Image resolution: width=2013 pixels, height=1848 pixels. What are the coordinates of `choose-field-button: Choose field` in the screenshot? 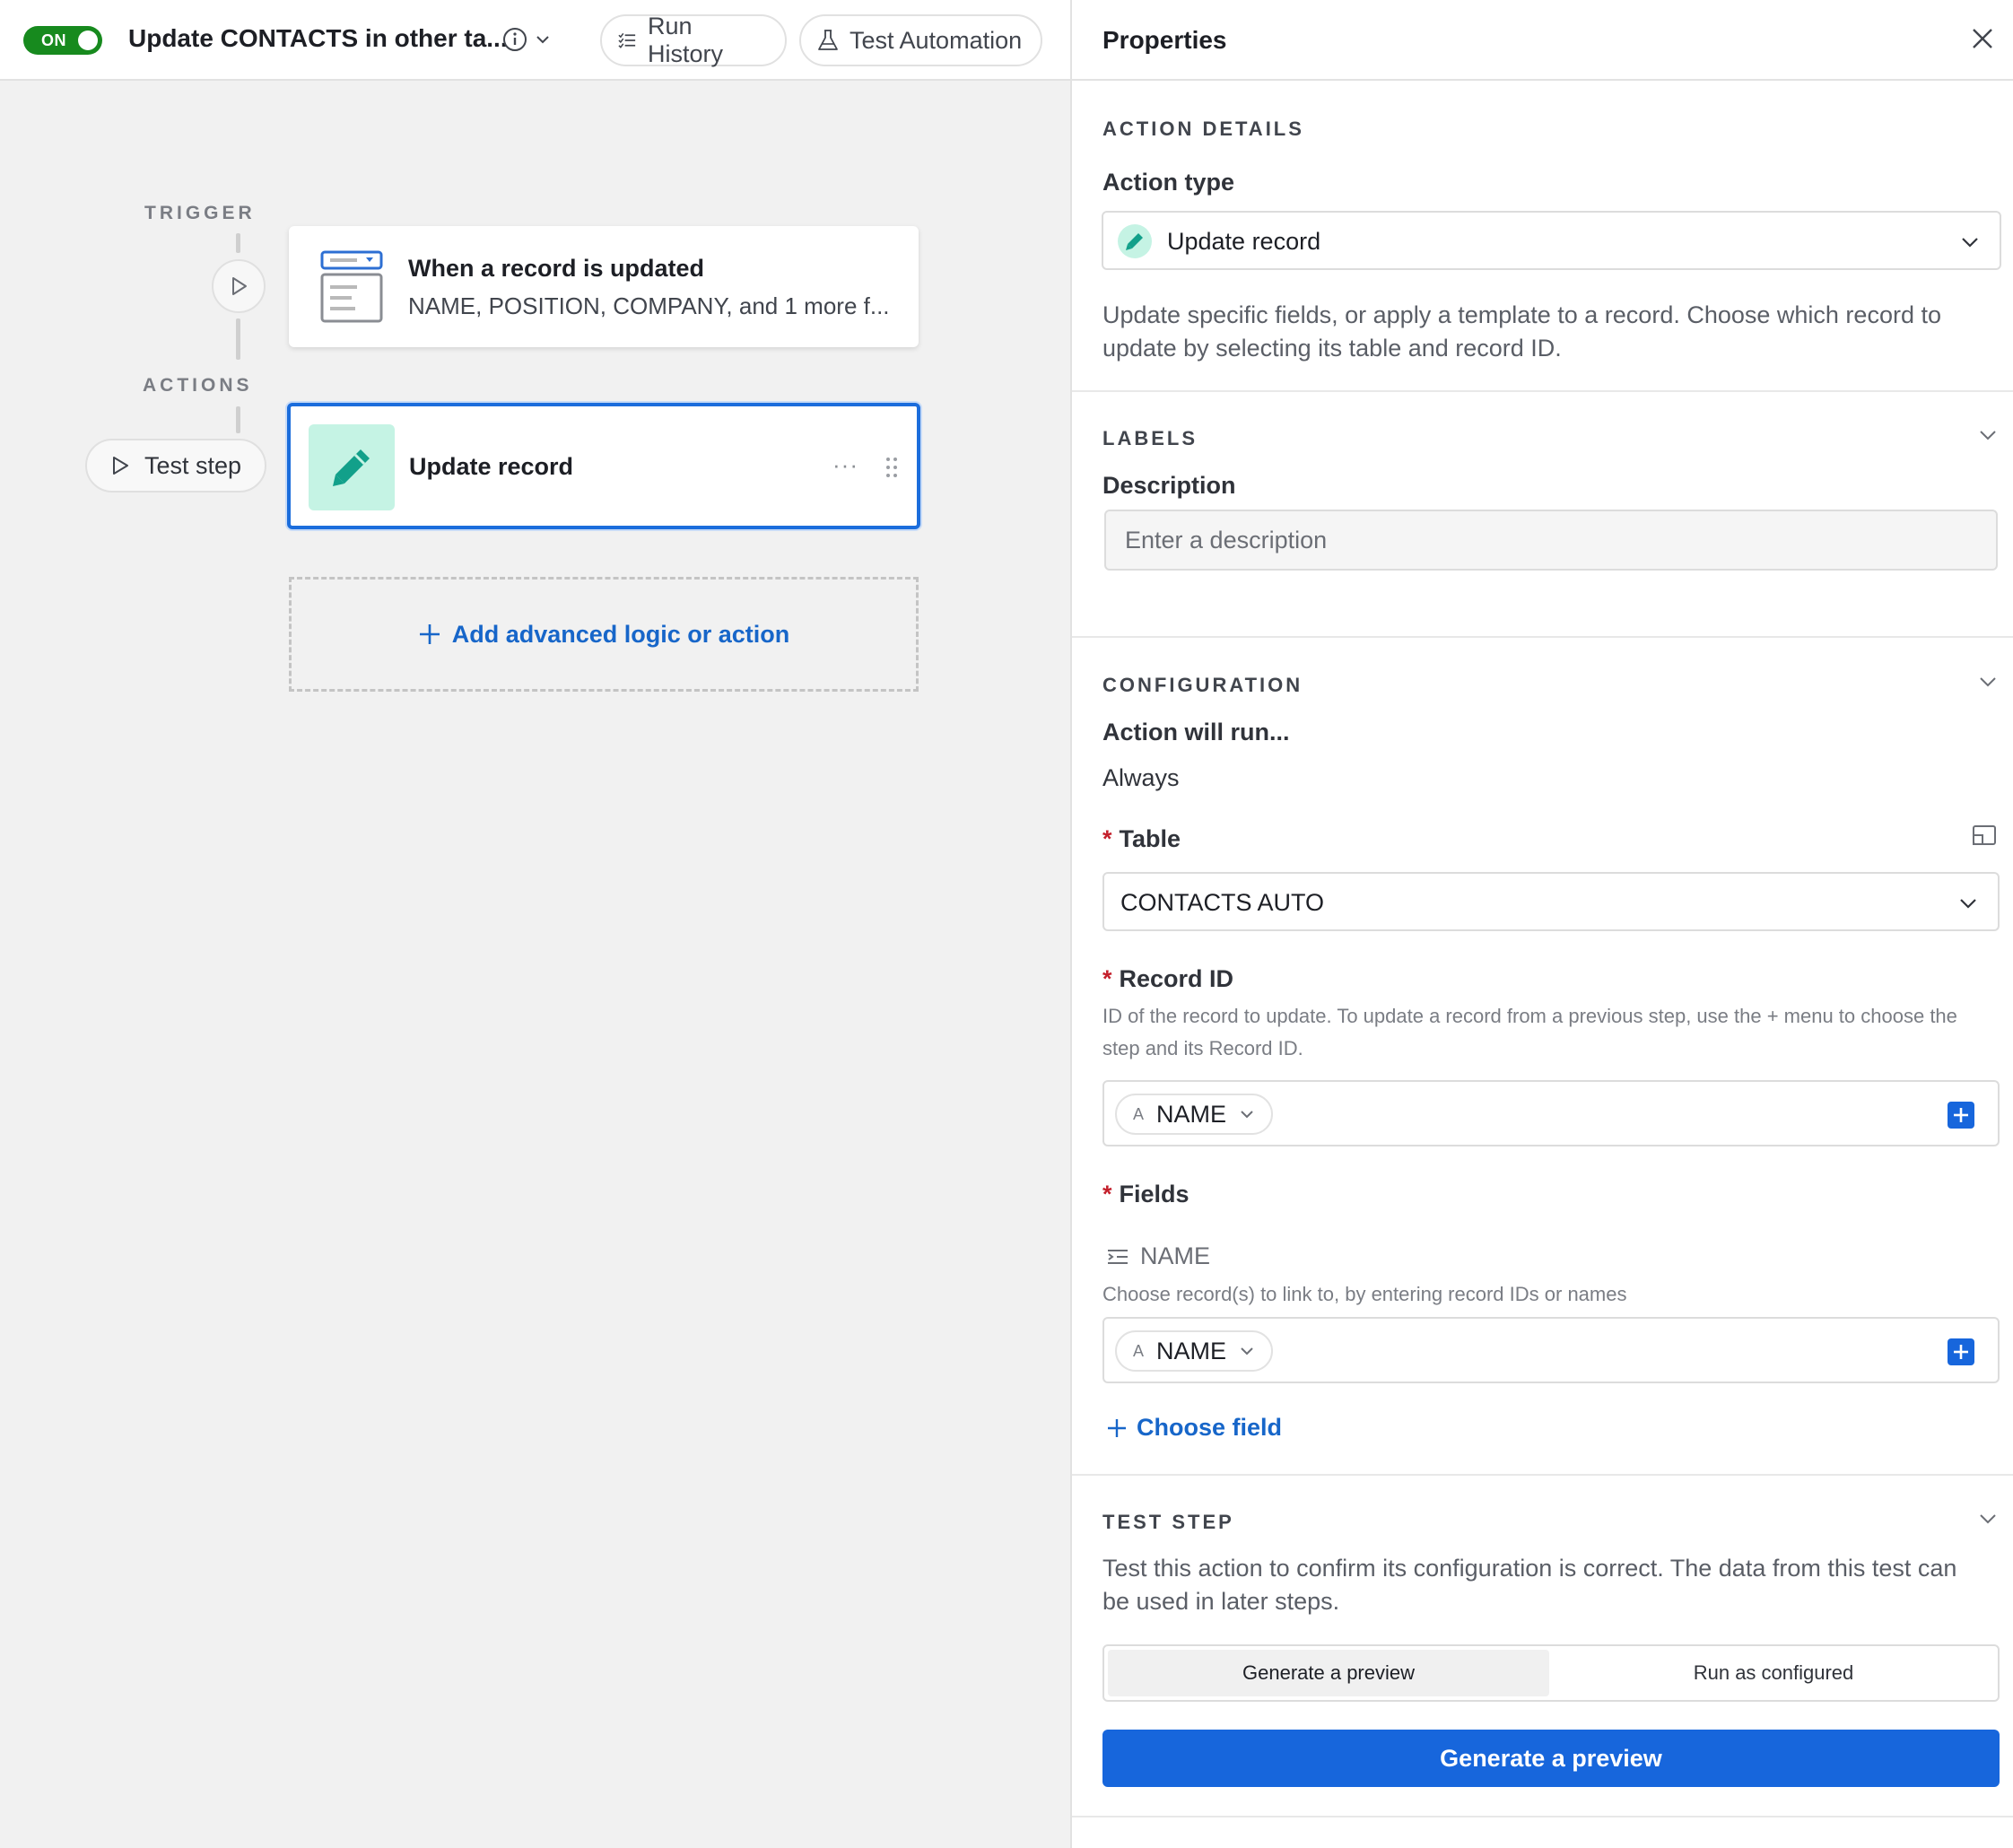 It's located at (1194, 1428).